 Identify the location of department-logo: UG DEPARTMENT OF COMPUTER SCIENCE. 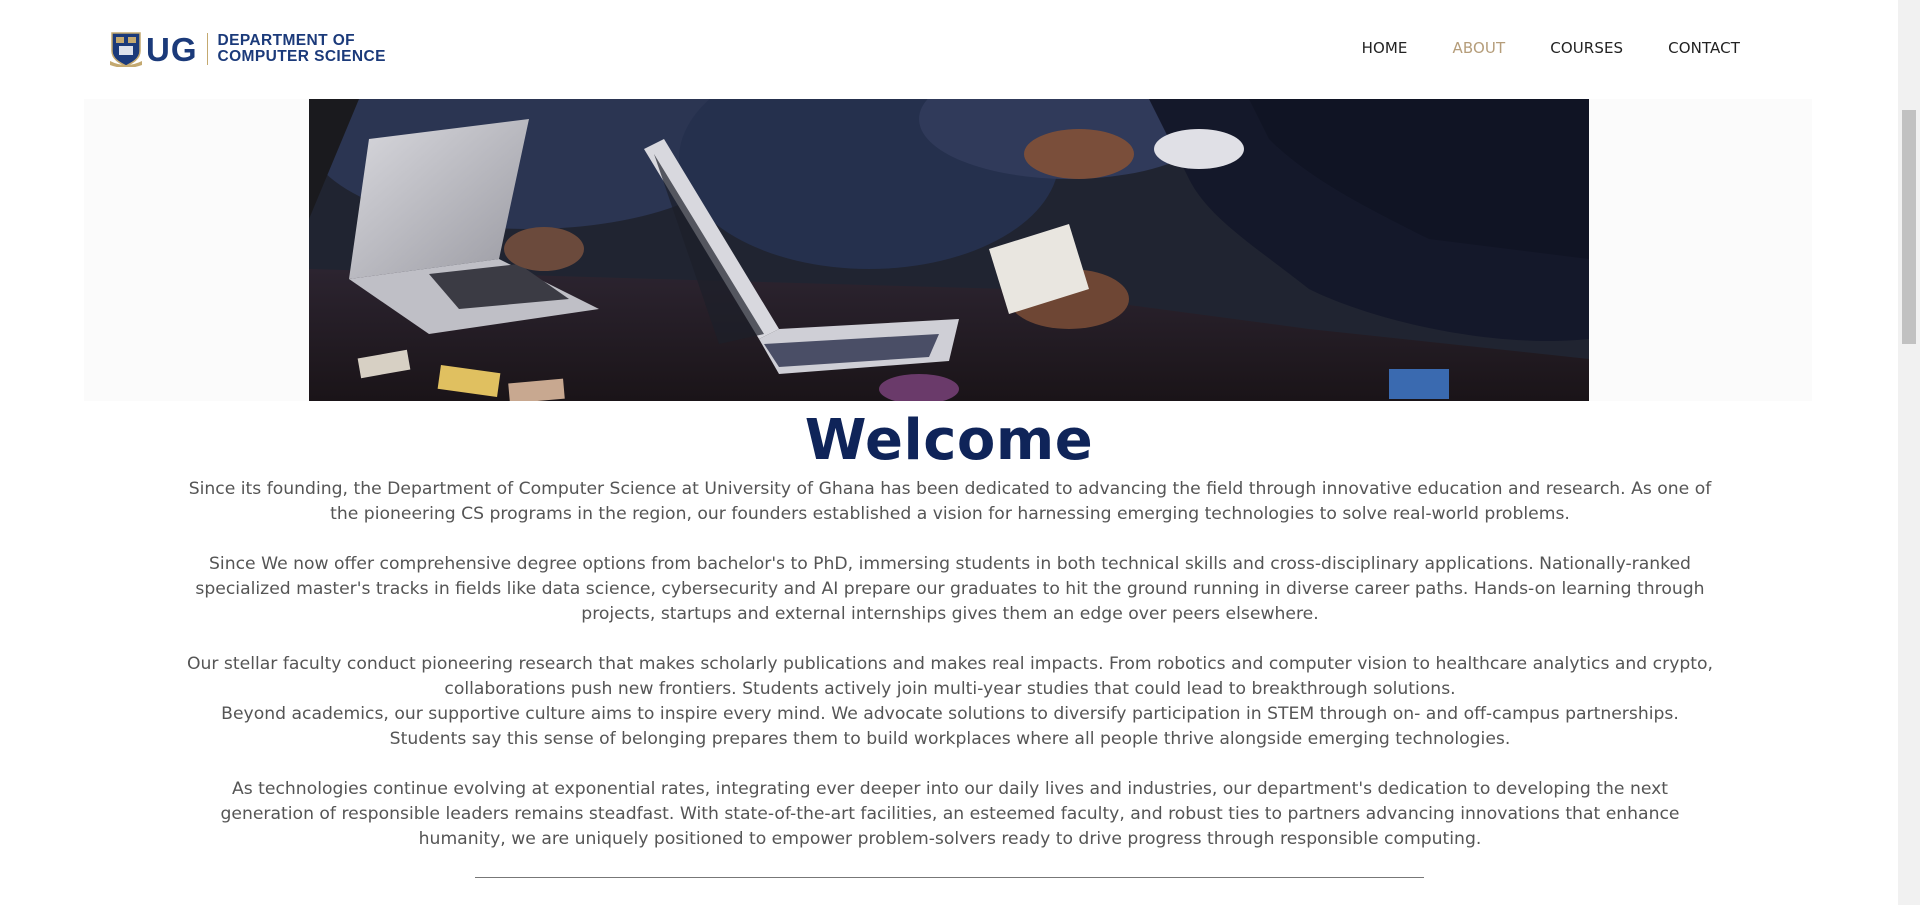
(248, 49).